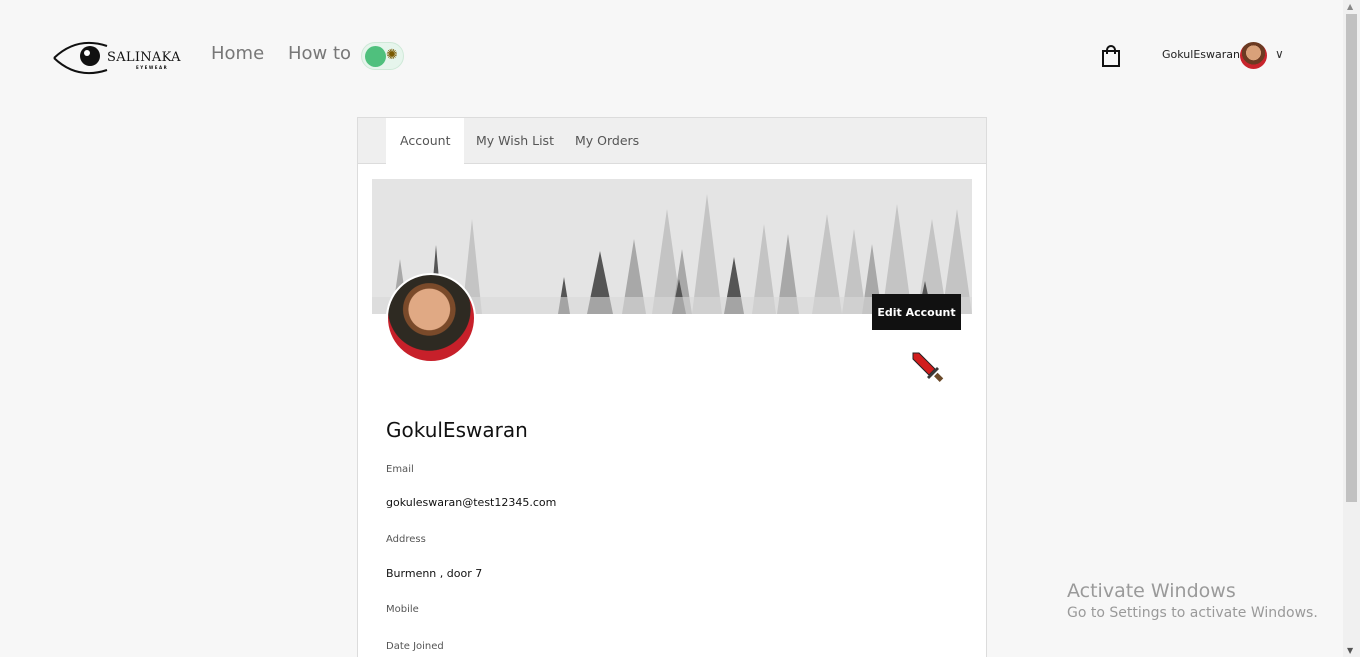  Describe the element at coordinates (237, 53) in the screenshot. I see `nav-home-link: Home` at that location.